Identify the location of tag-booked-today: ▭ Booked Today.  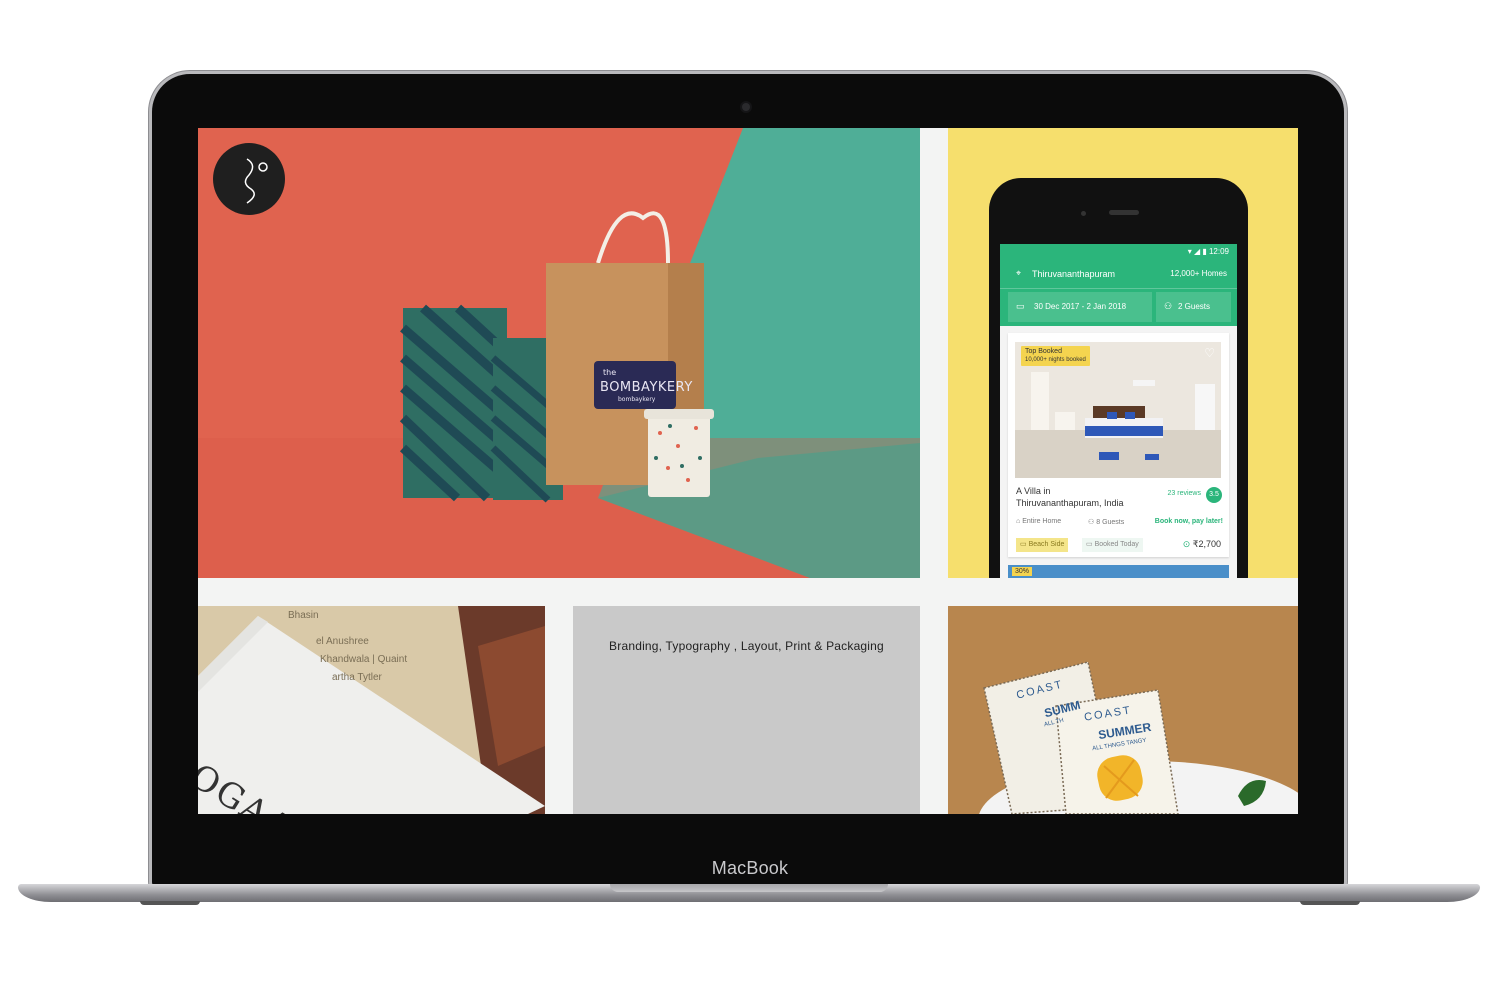
(1112, 545).